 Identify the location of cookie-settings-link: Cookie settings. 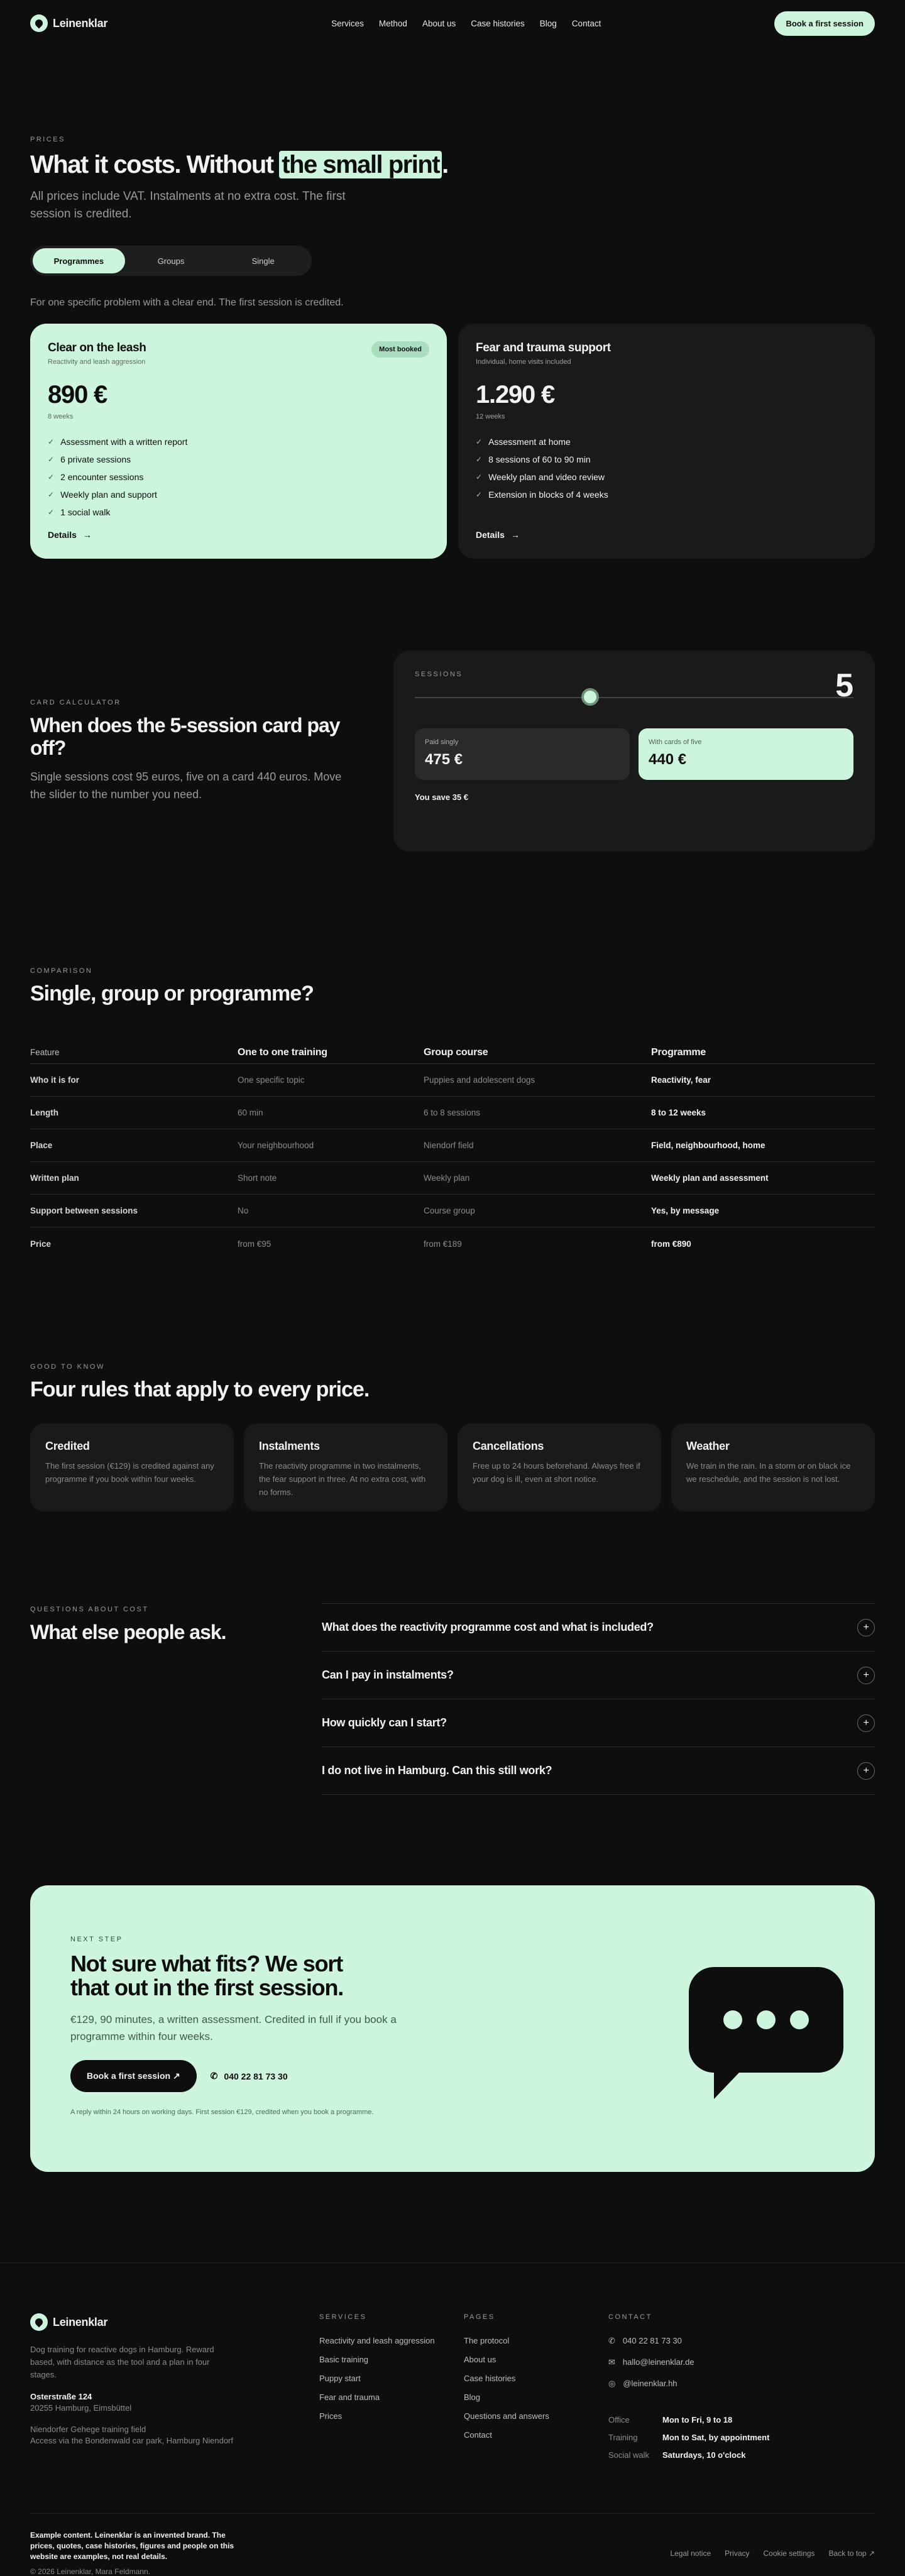
(789, 2562).